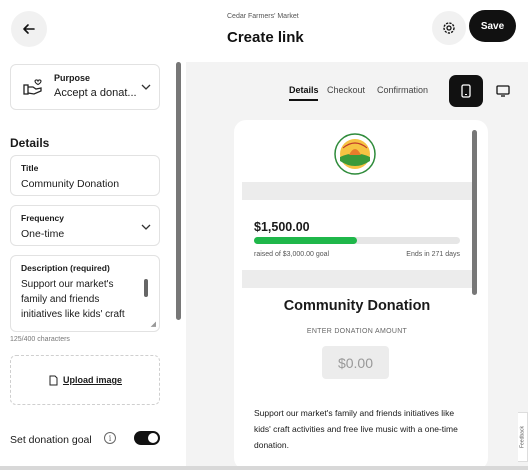  I want to click on desktop-preview-button, so click(503, 91).